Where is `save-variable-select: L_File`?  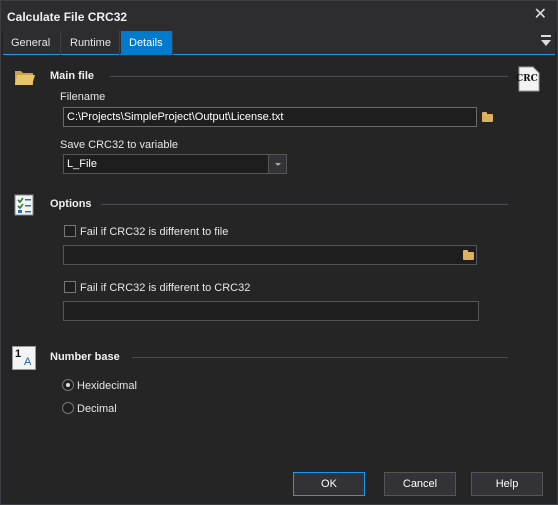
save-variable-select: L_File is located at coordinates (175, 164).